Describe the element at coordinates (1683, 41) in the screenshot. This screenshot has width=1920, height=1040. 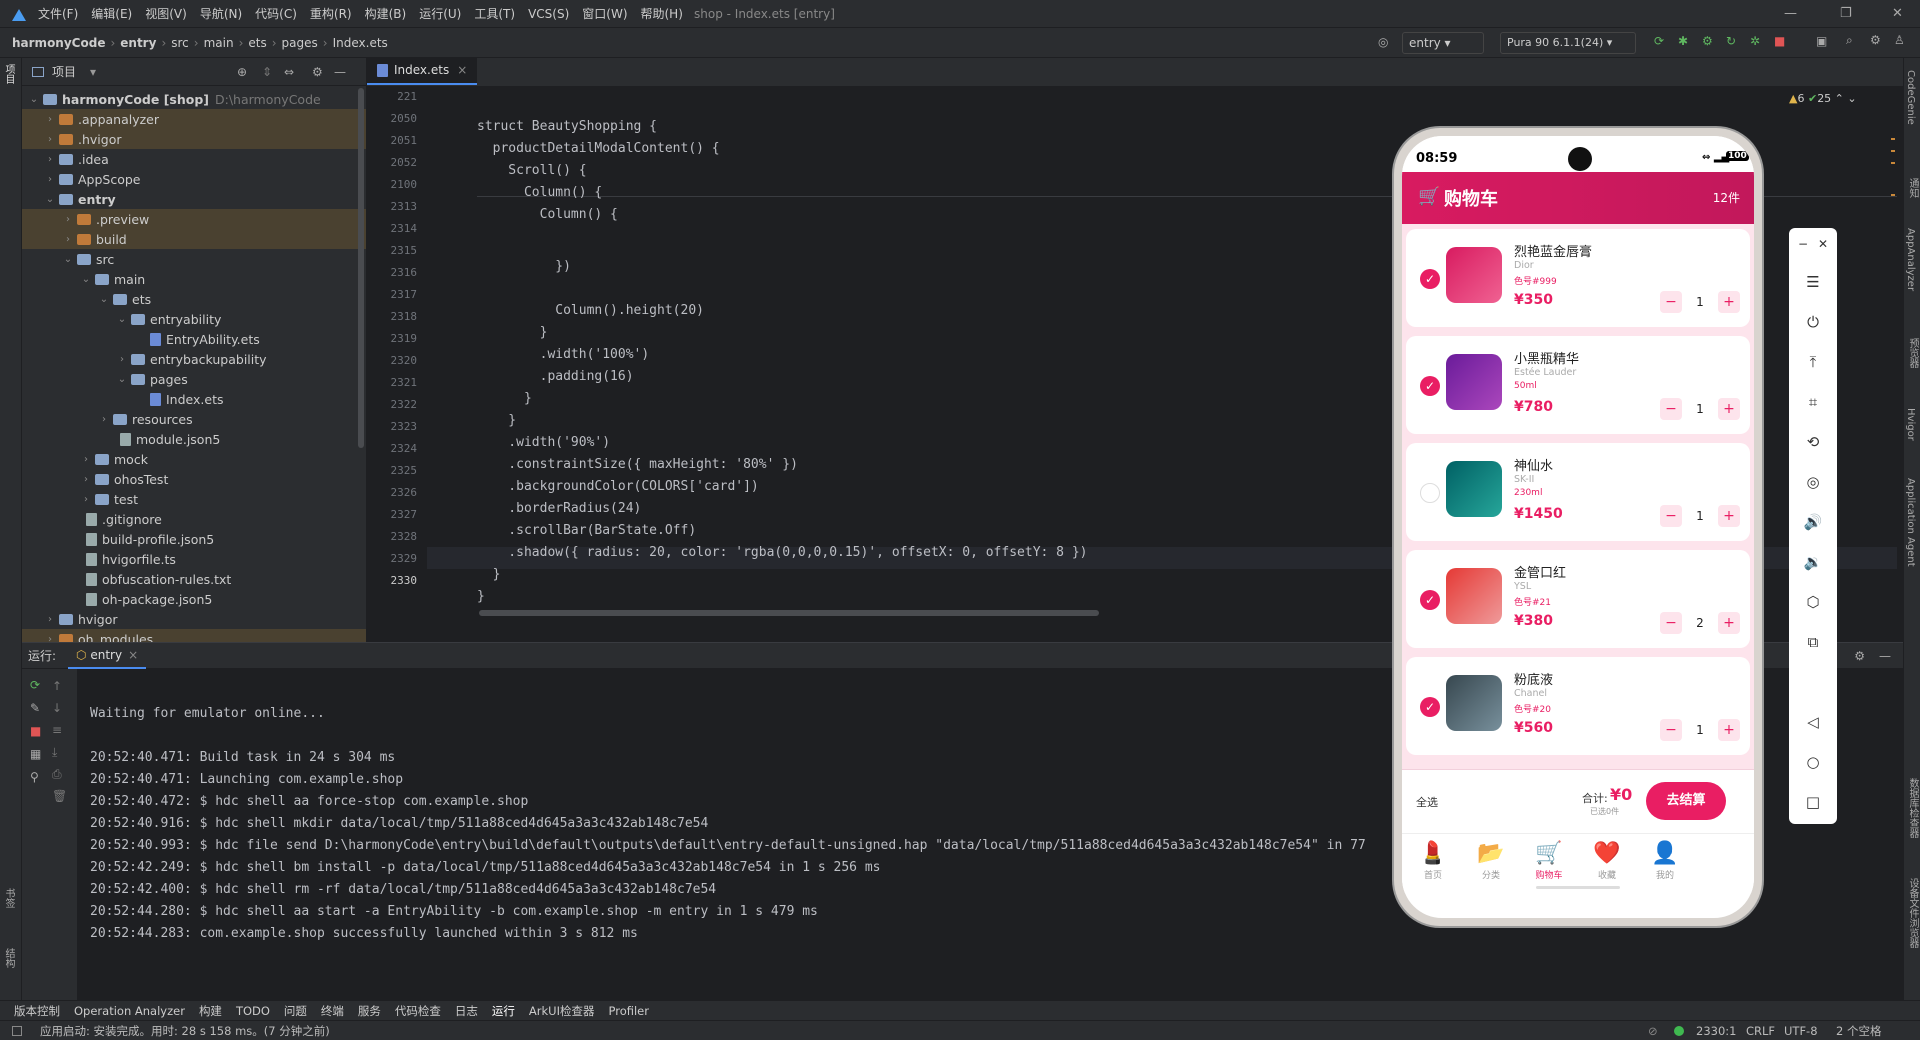
I see `debug-icon: ✱` at that location.